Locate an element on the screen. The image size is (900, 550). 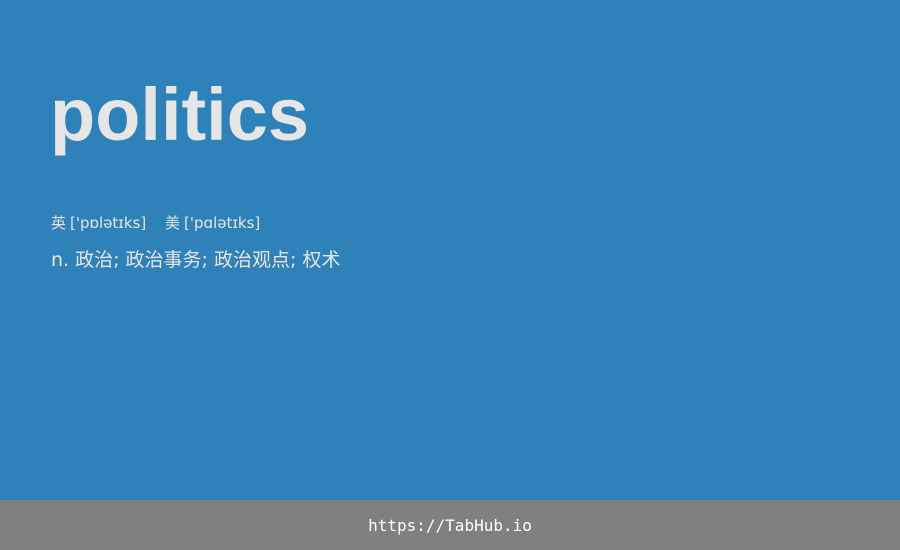
phonetic-uk-label: 英 is located at coordinates (59, 223).